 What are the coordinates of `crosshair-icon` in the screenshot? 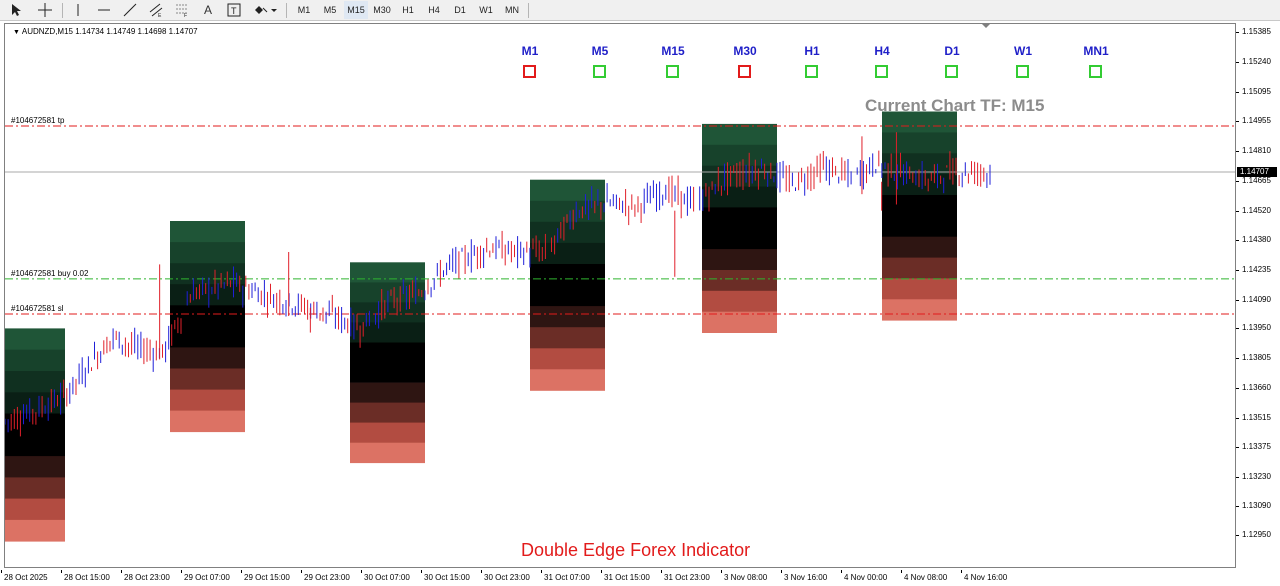 It's located at (45, 10).